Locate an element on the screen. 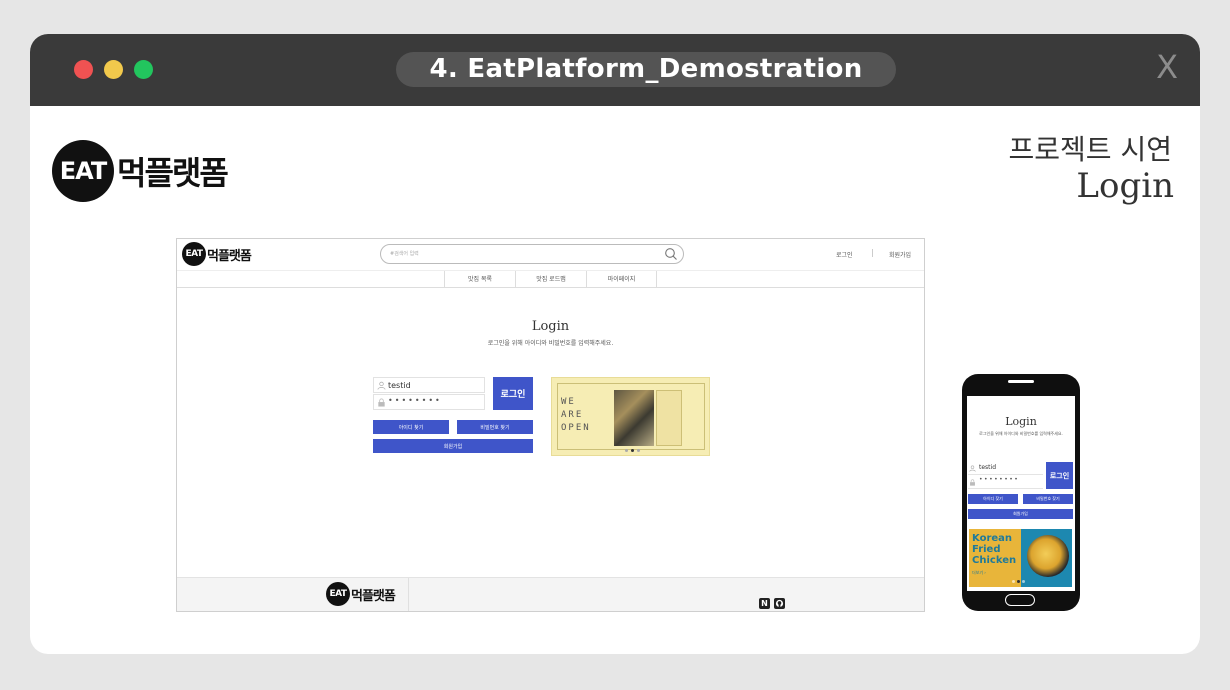 The image size is (1230, 690). banner-text: WE ARE OPEN is located at coordinates (576, 415).